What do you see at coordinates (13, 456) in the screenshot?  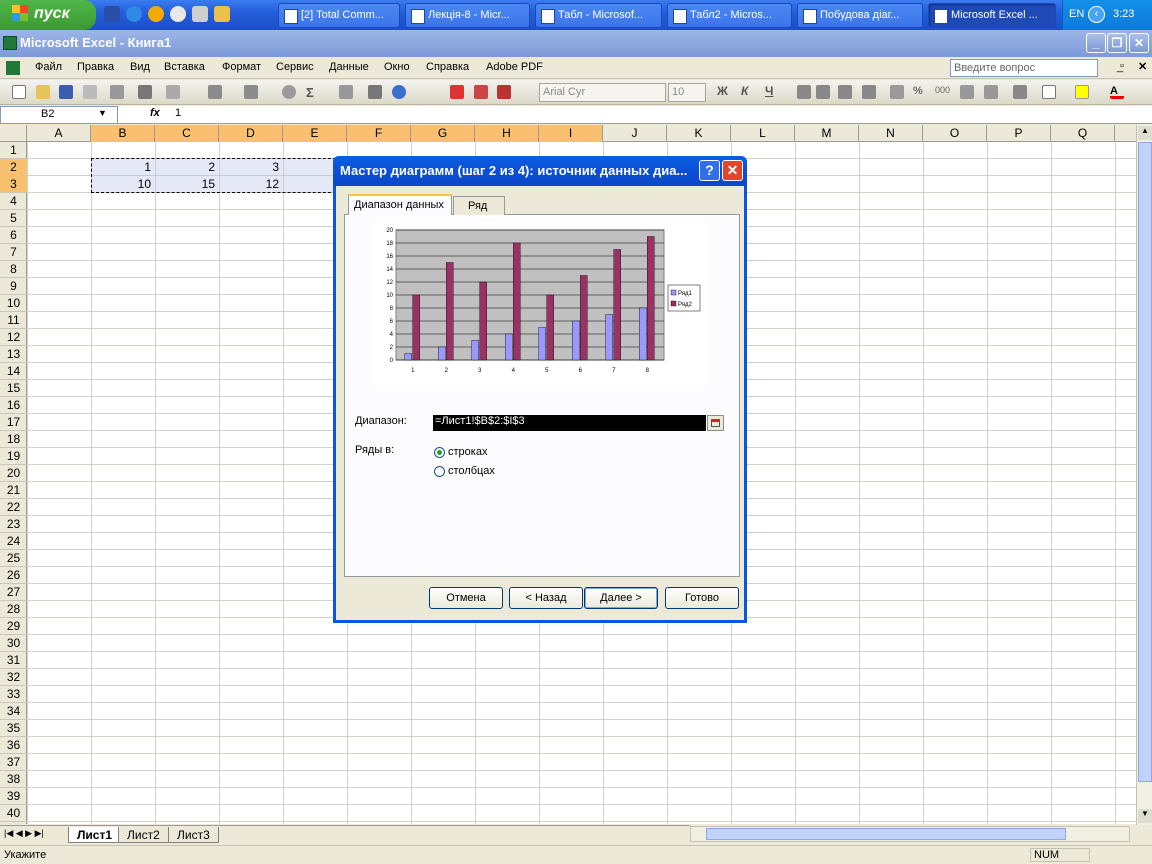 I see `row-header: 19` at bounding box center [13, 456].